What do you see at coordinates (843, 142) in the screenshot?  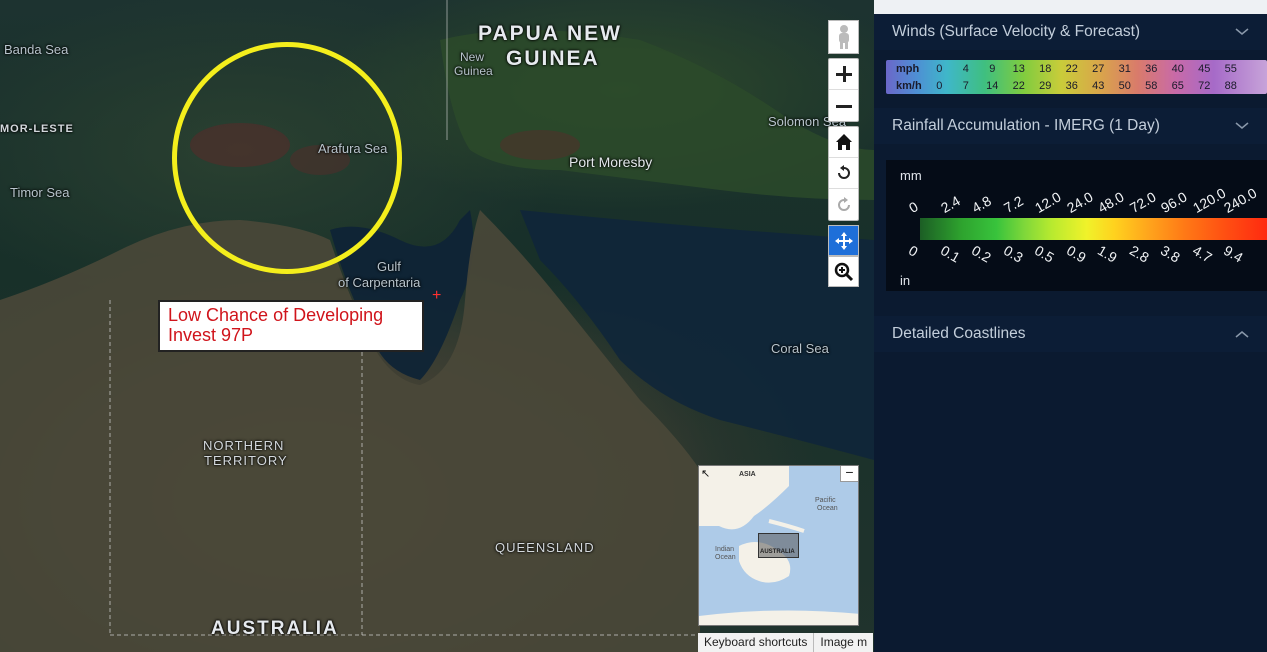 I see `home-icon` at bounding box center [843, 142].